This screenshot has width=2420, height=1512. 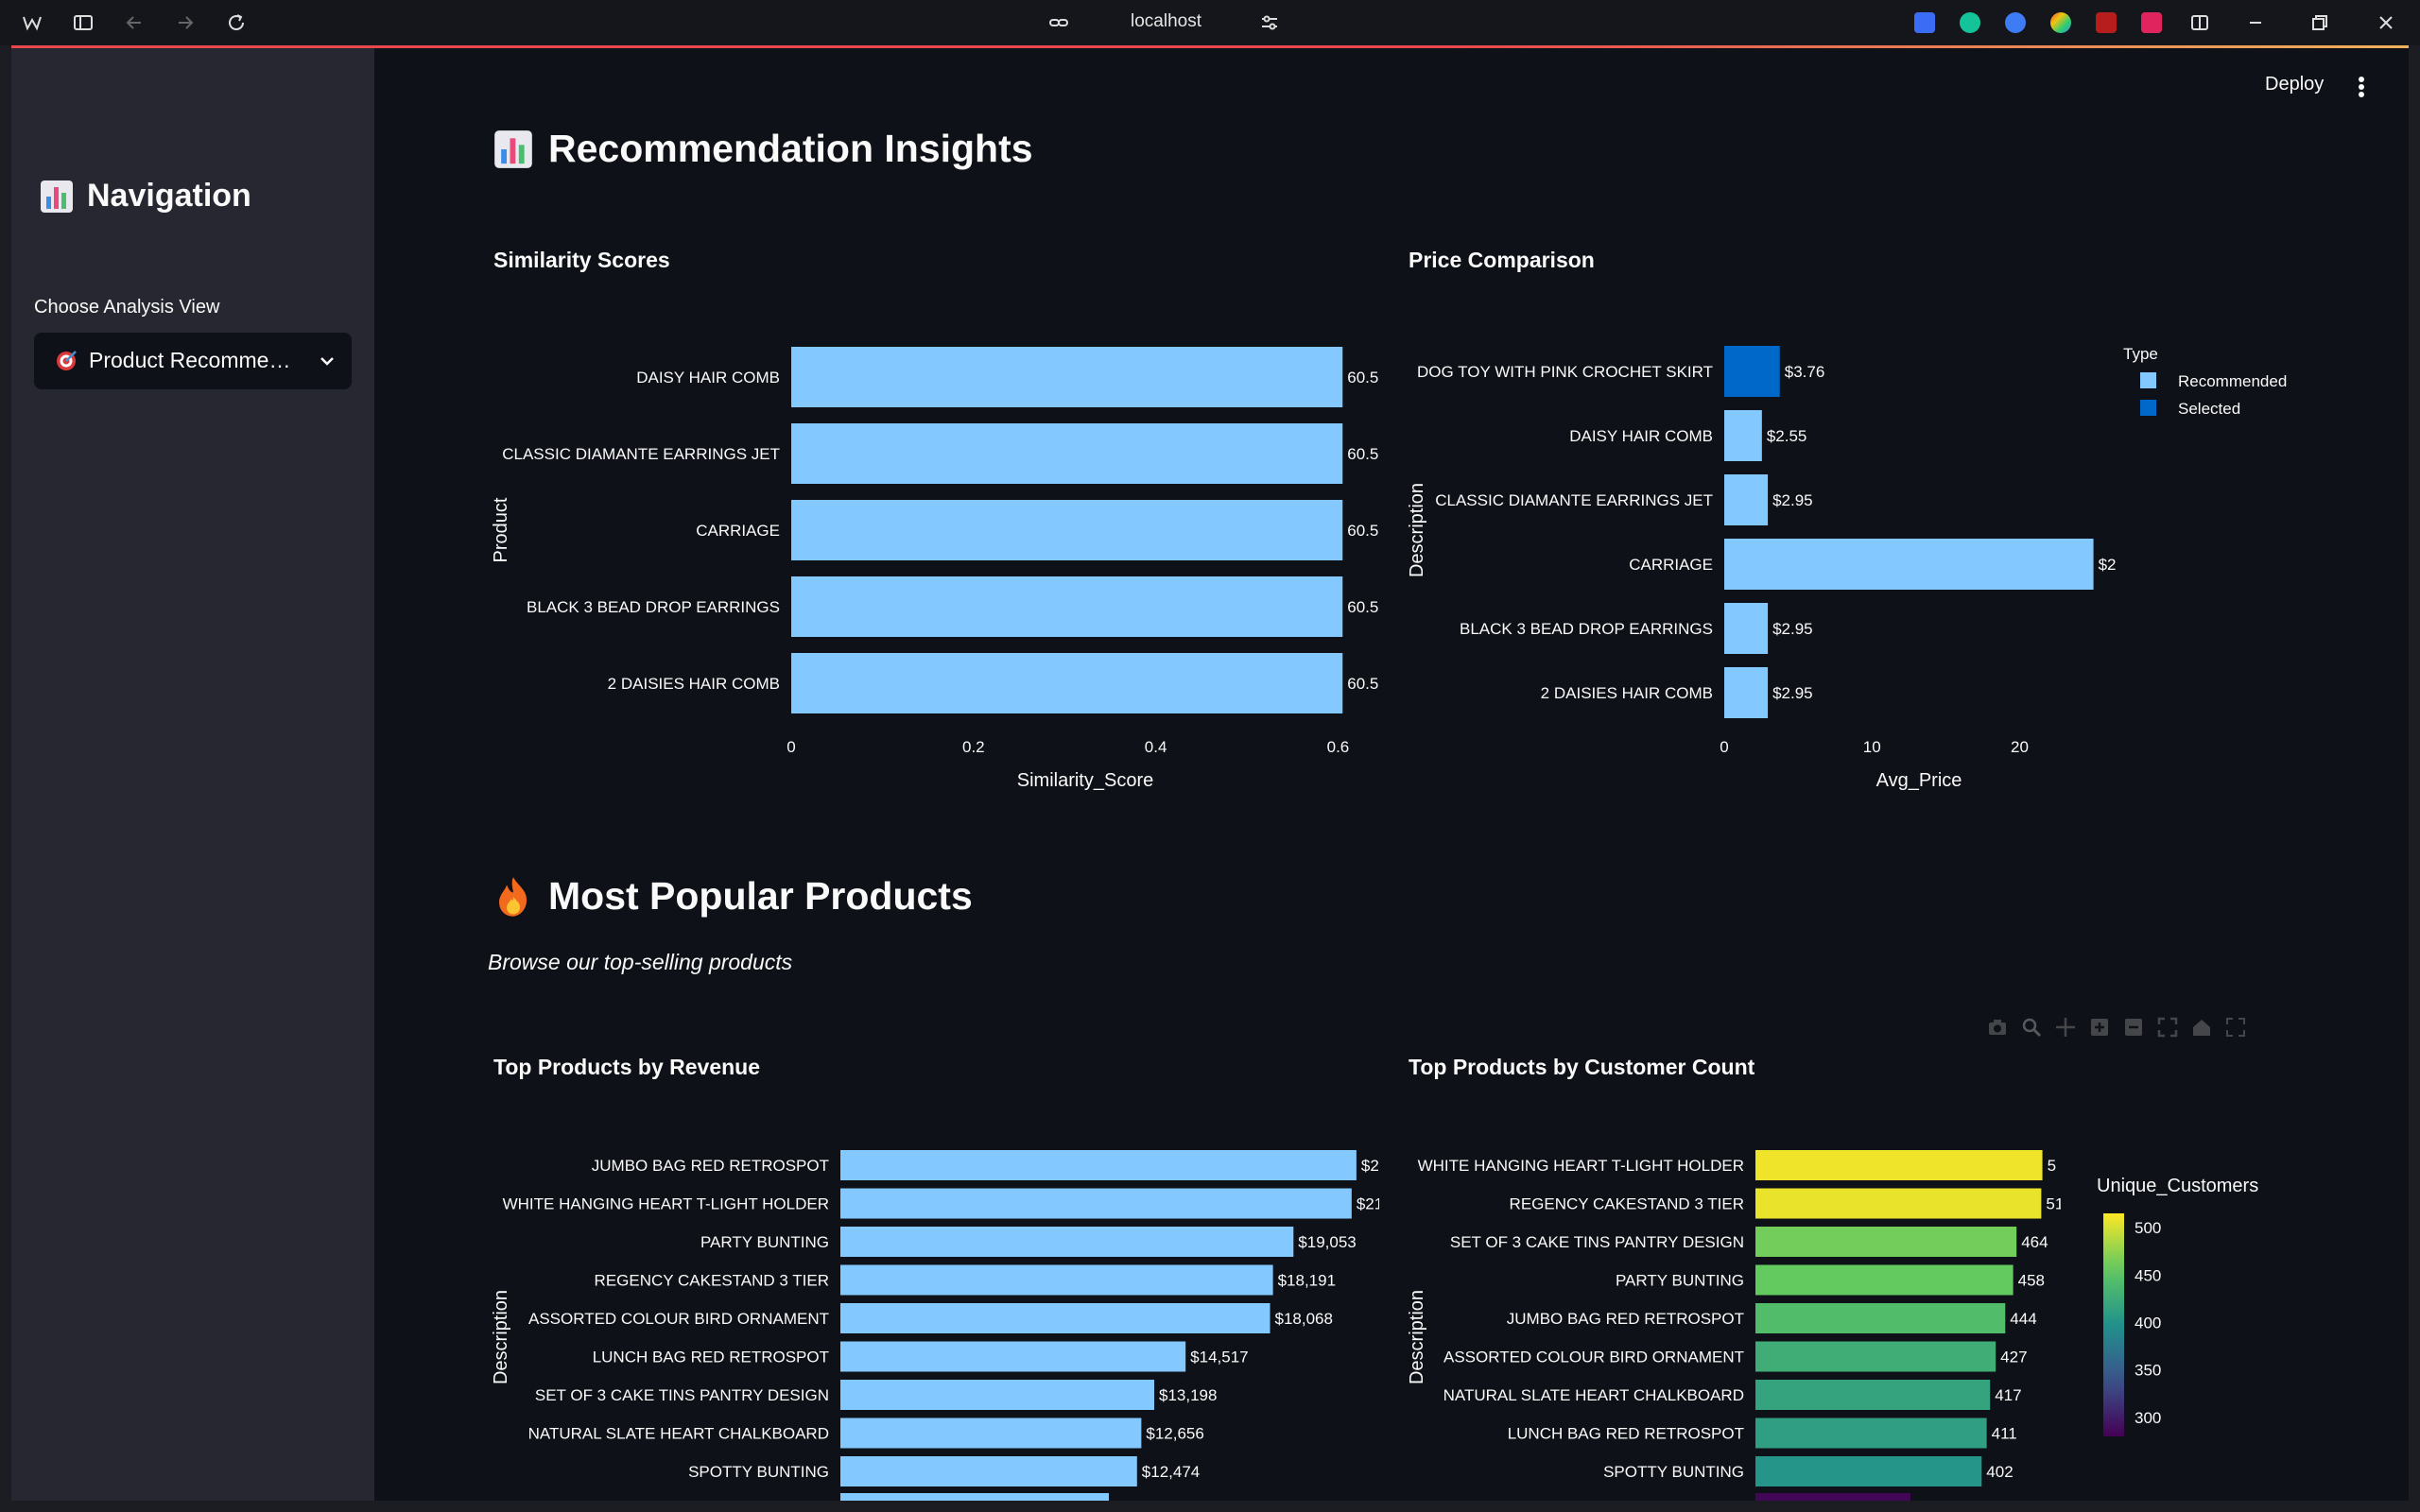 I want to click on back-arrow-icon, so click(x=134, y=22).